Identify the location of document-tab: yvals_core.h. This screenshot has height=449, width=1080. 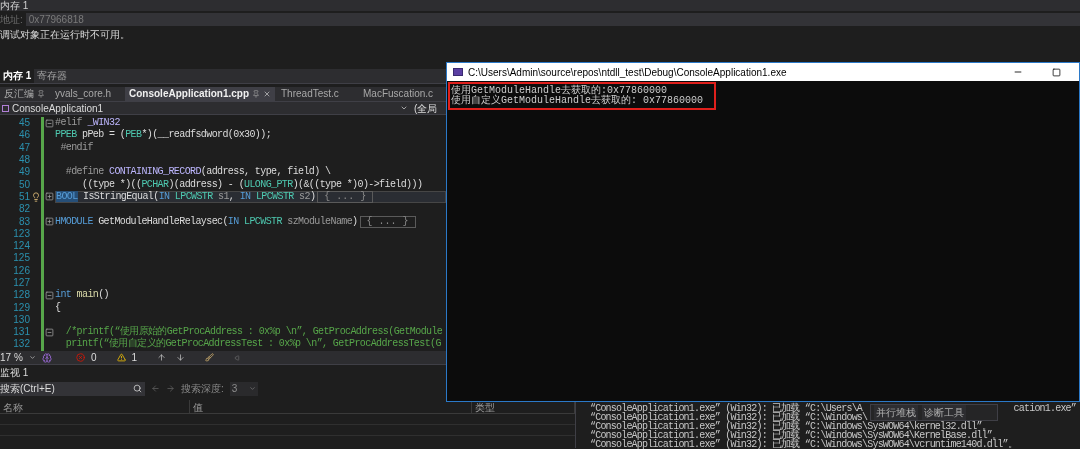
(87, 94).